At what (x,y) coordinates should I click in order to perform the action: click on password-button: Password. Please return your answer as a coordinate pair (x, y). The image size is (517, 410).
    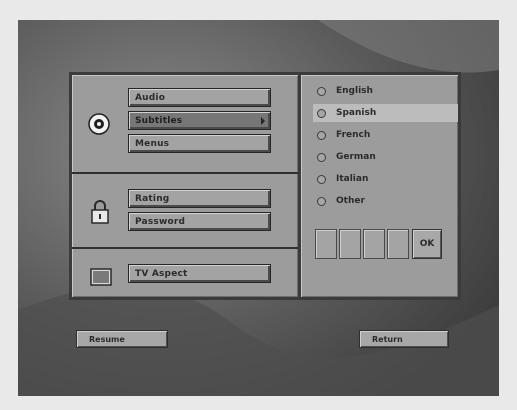
    Looking at the image, I should click on (199, 221).